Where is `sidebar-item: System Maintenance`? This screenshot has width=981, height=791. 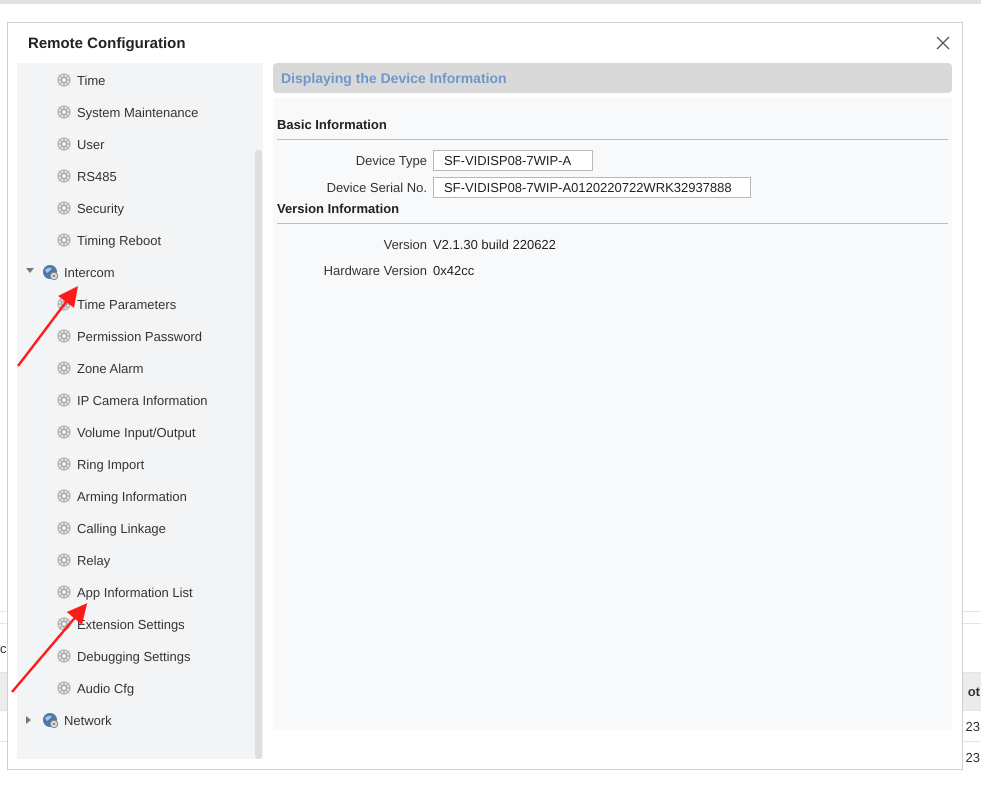 sidebar-item: System Maintenance is located at coordinates (136, 112).